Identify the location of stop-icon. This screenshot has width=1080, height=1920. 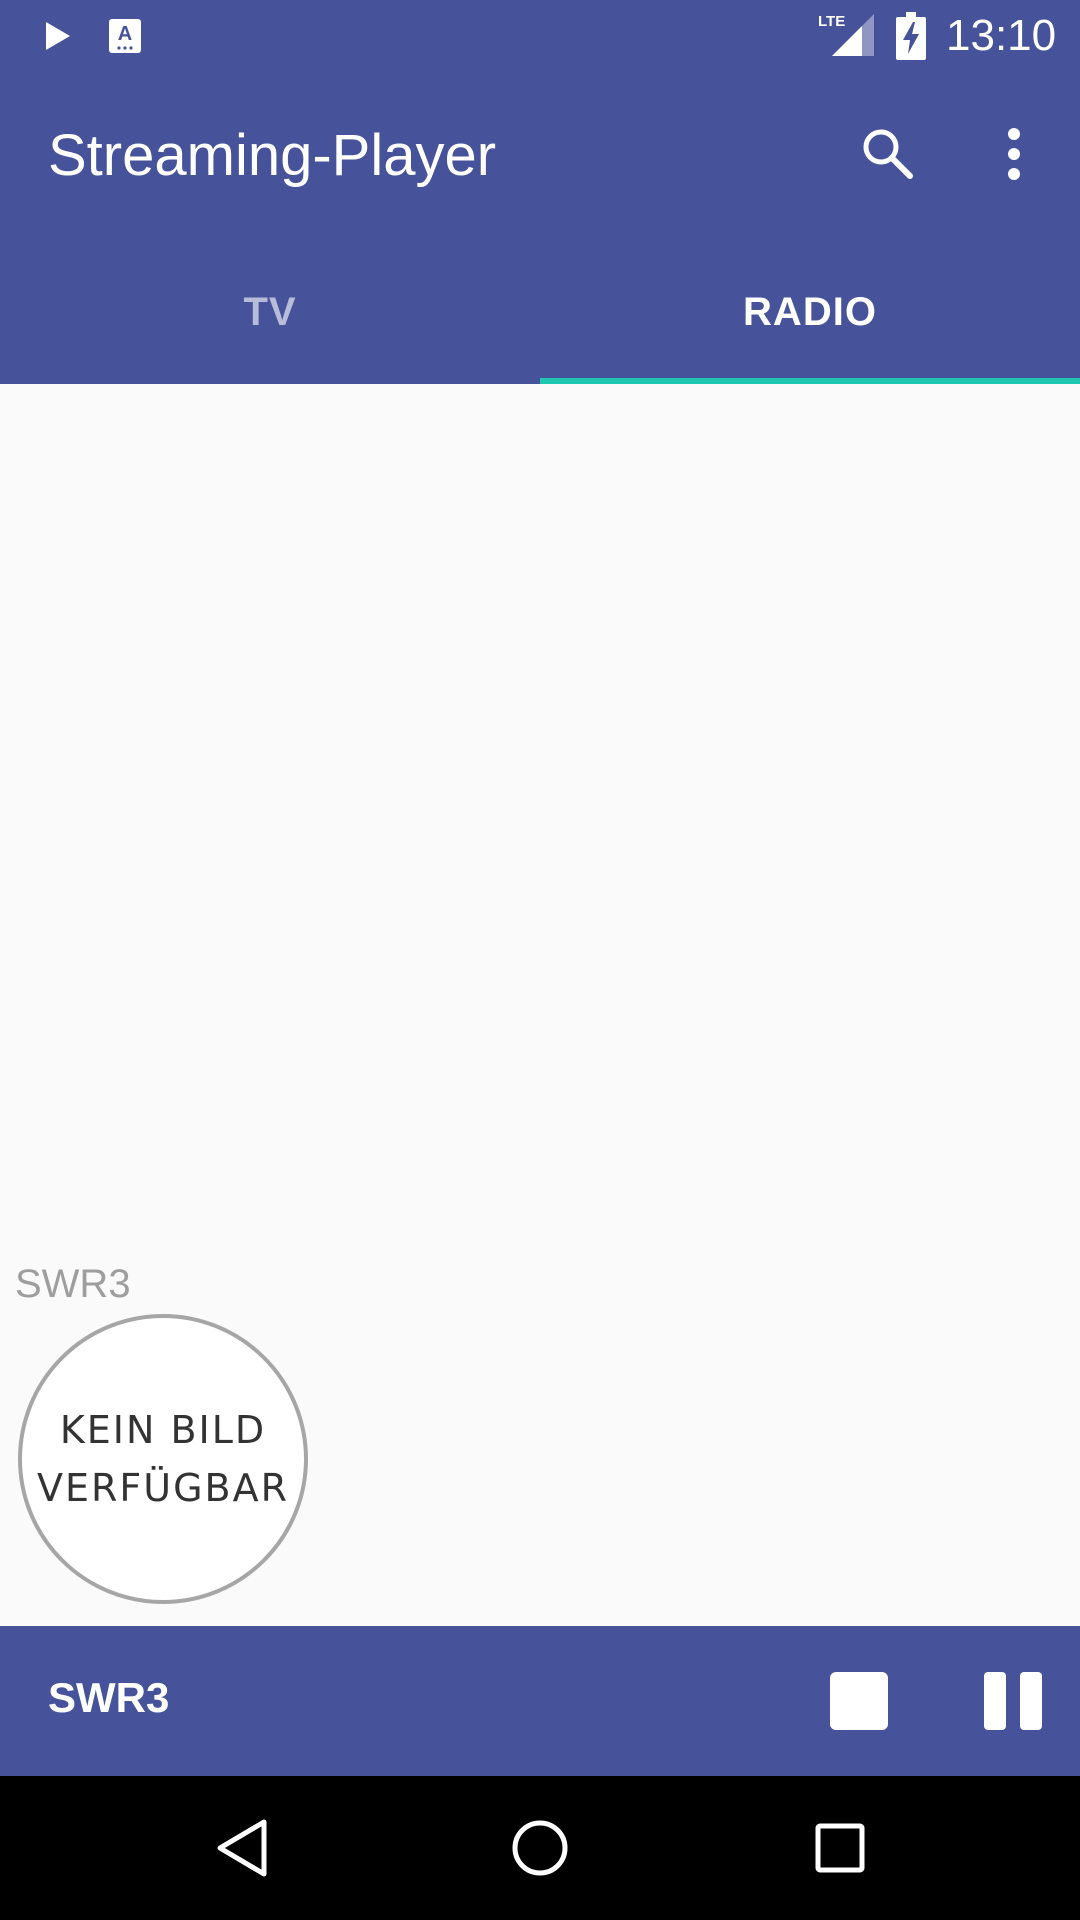
(859, 1701).